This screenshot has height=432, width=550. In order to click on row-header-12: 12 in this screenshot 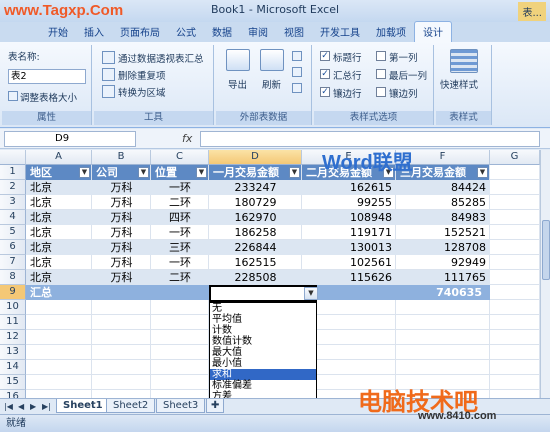, I will do `click(13, 337)`.